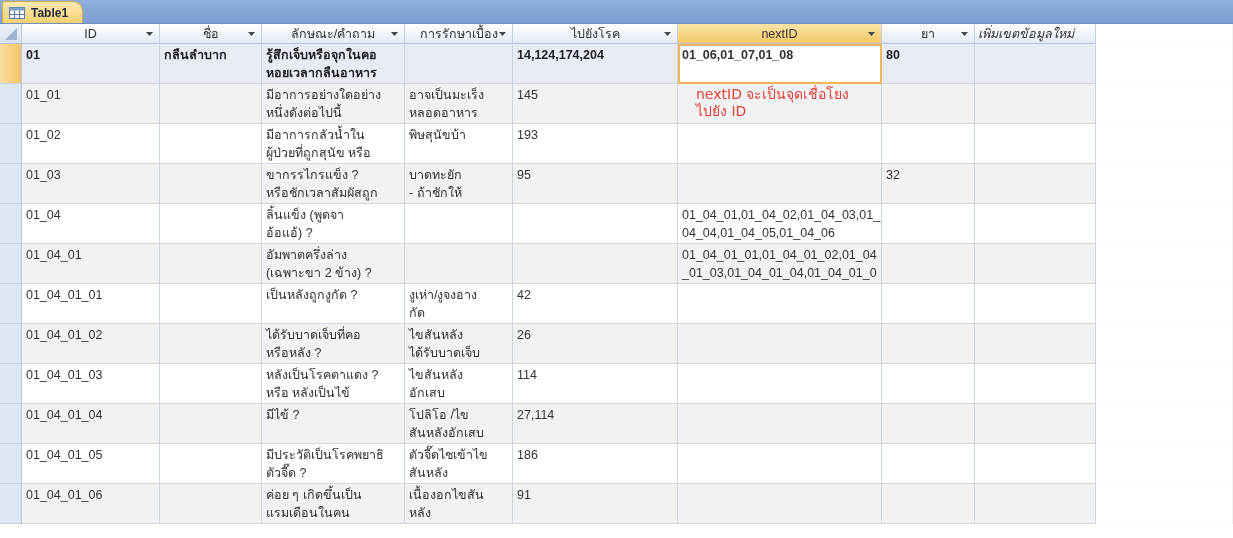 This screenshot has width=1233, height=538. I want to click on table-cell: ลิ้นแข็ง (พูดจา อ้อแอ้) ?, so click(333, 224).